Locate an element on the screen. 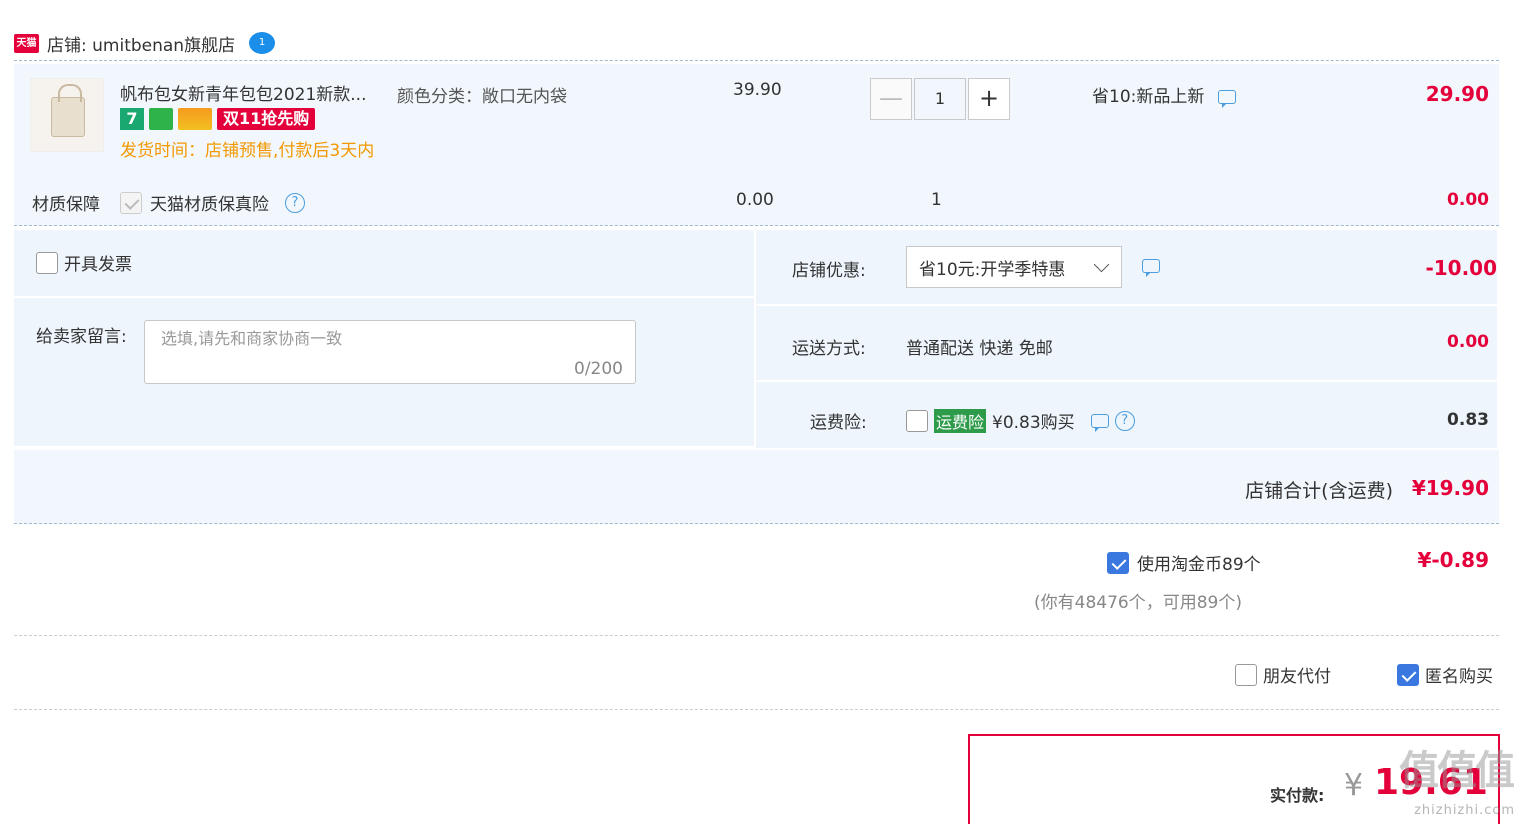  shop-total-amount: ¥19.90 is located at coordinates (1450, 488).